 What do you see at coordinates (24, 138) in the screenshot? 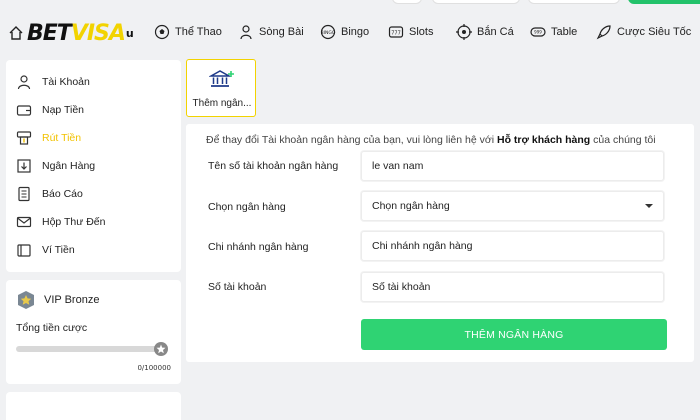
I see `withdraw-icon` at bounding box center [24, 138].